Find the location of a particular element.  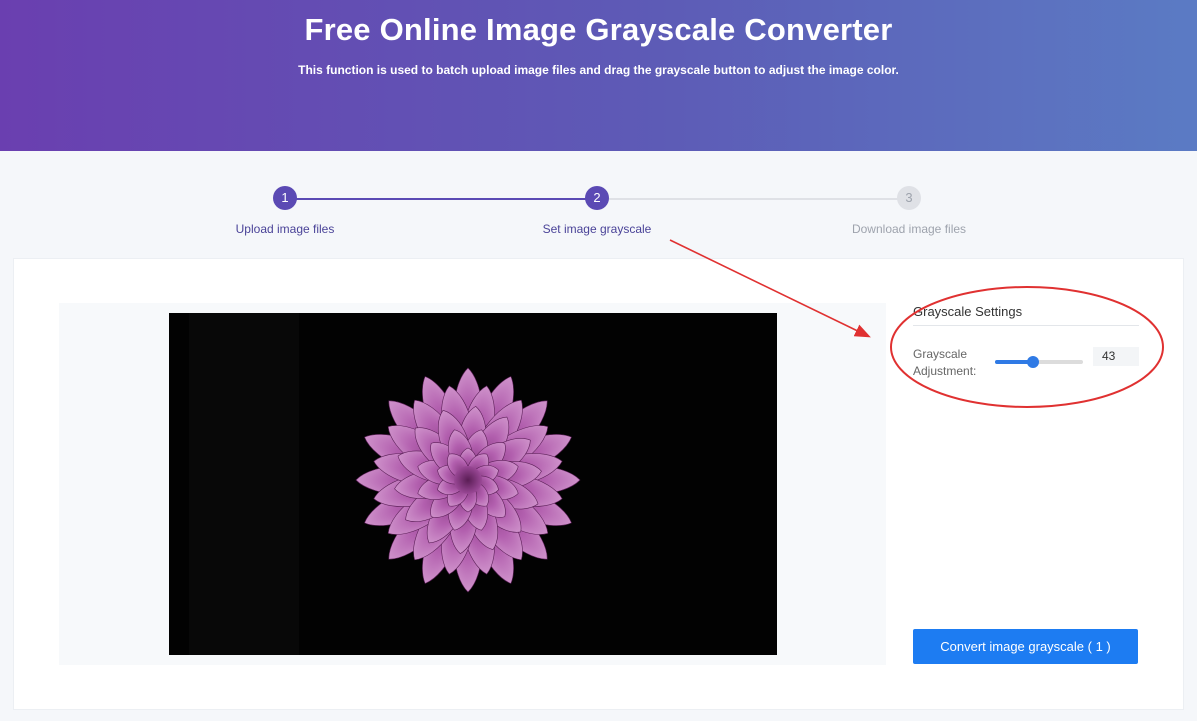

step-number: 2 is located at coordinates (597, 198).